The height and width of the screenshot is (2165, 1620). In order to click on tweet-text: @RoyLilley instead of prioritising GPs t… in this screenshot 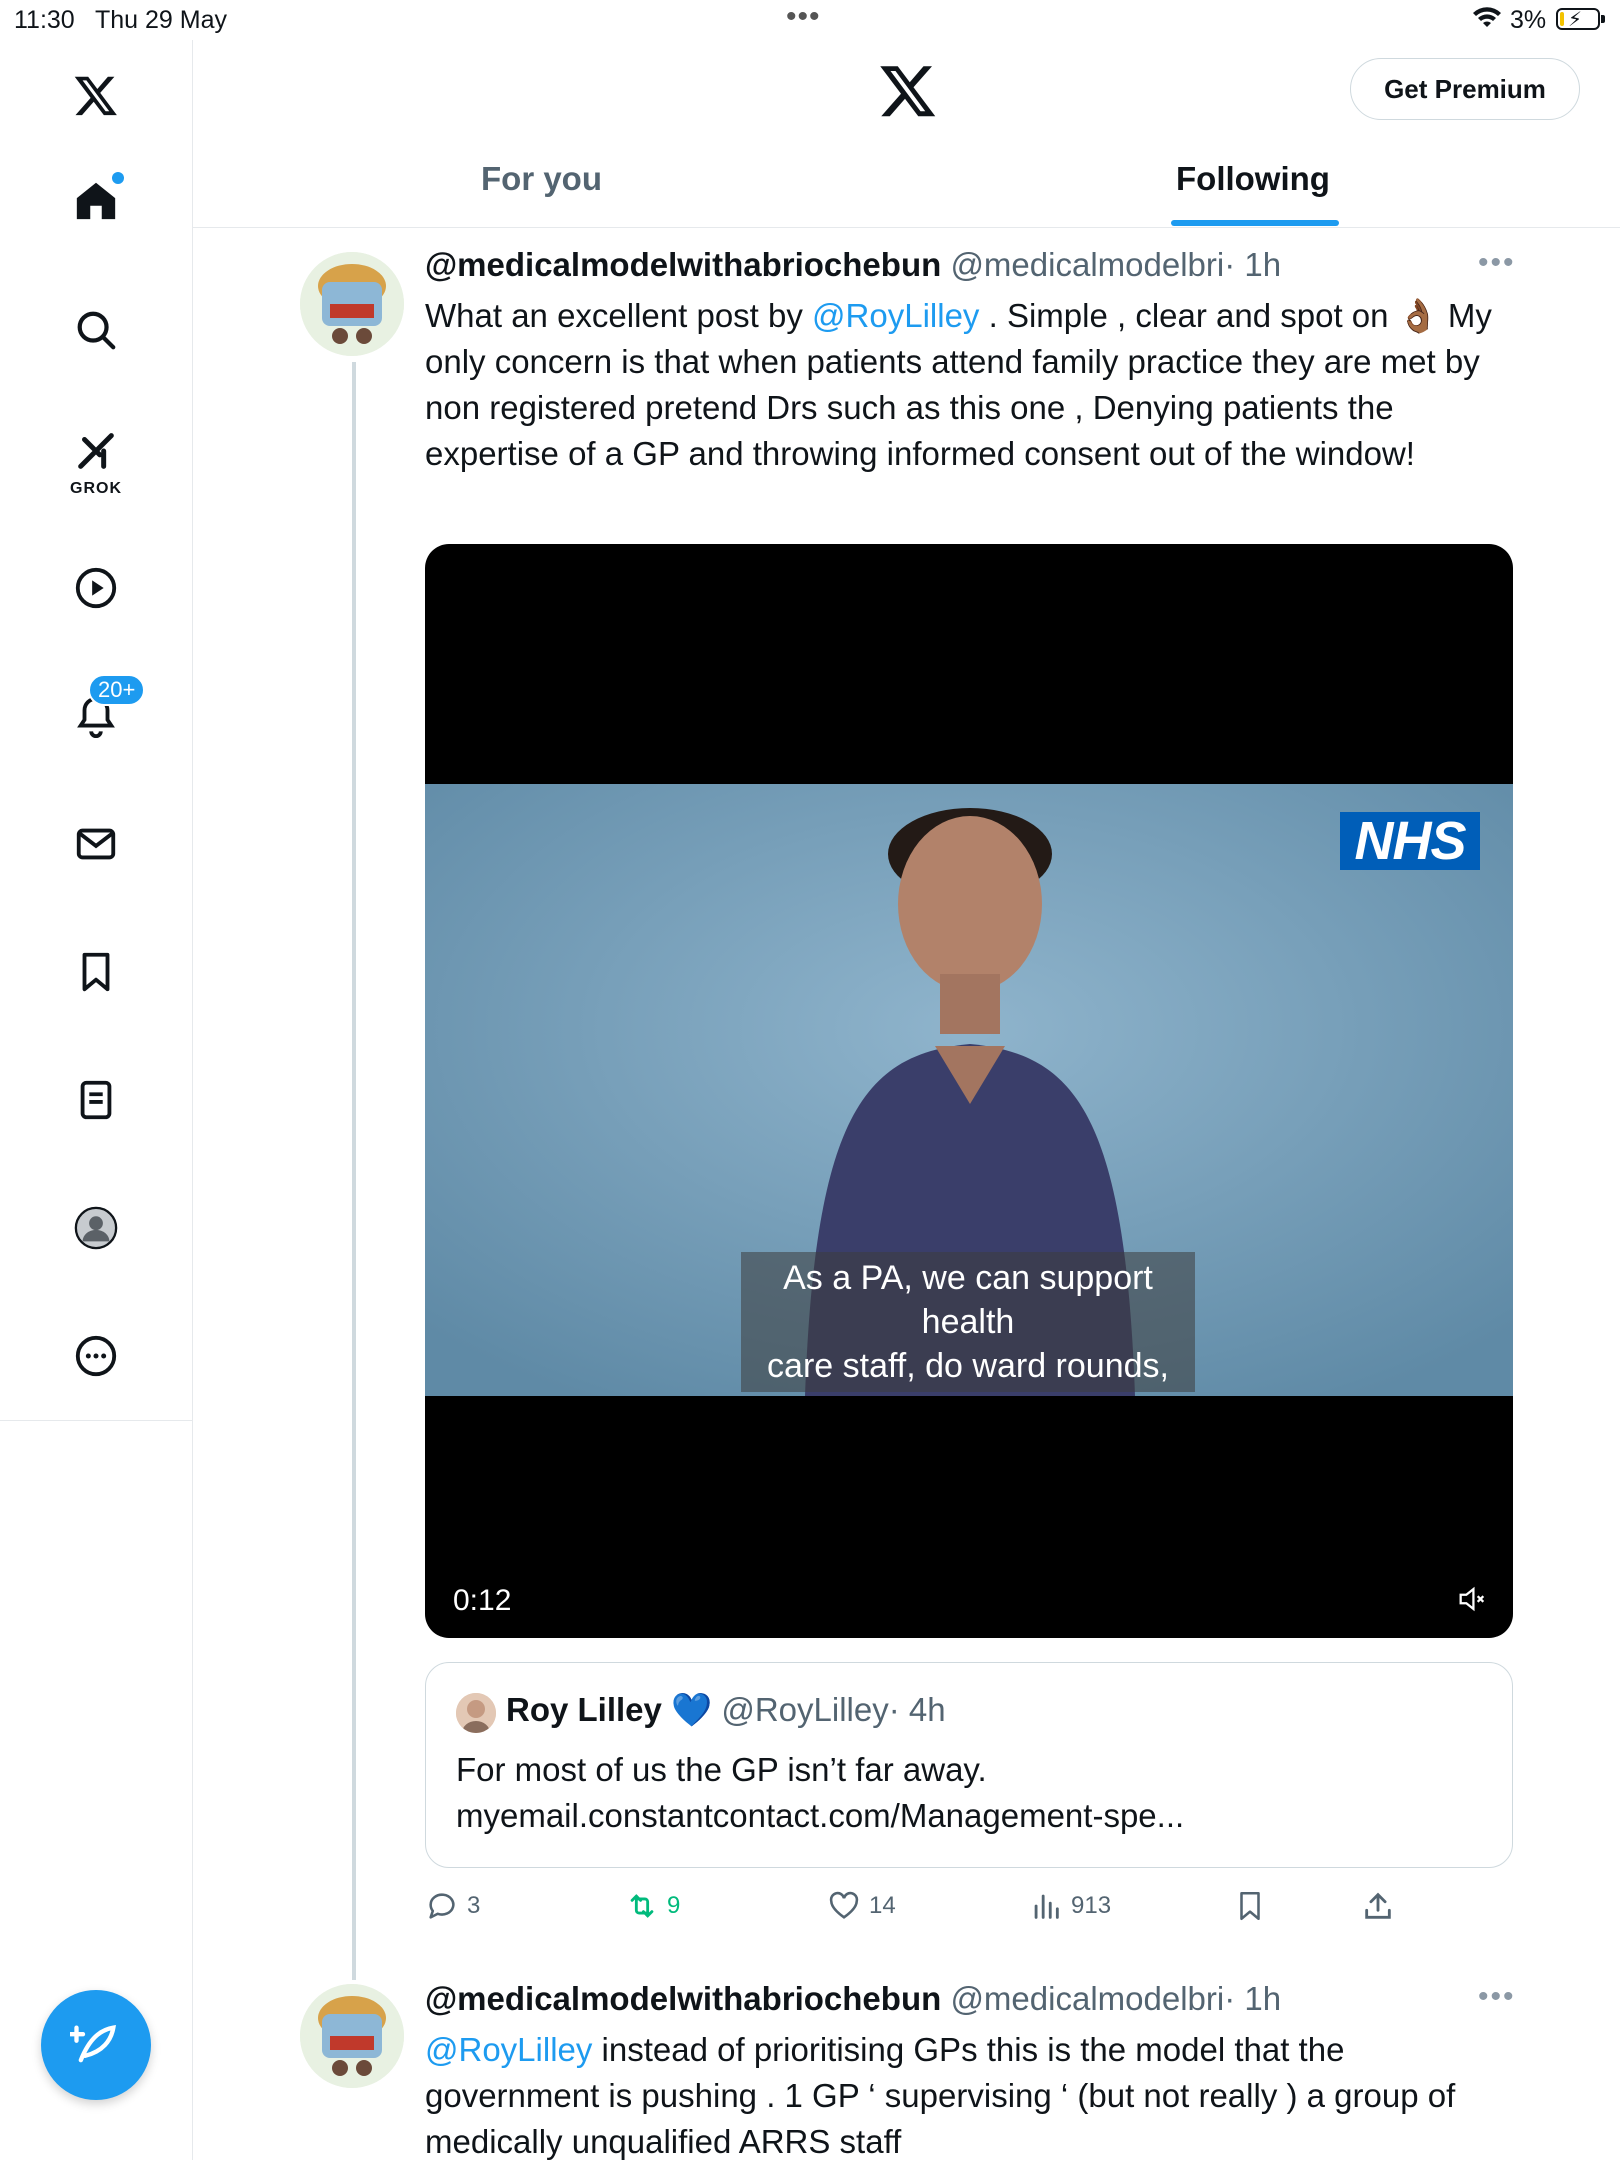, I will do `click(965, 2096)`.